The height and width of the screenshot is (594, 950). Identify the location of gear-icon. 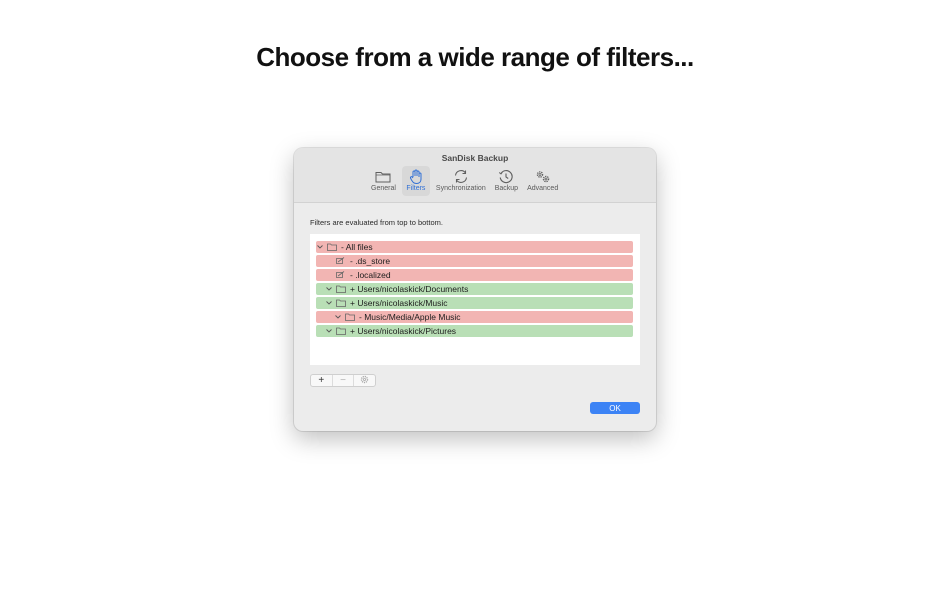
(364, 381).